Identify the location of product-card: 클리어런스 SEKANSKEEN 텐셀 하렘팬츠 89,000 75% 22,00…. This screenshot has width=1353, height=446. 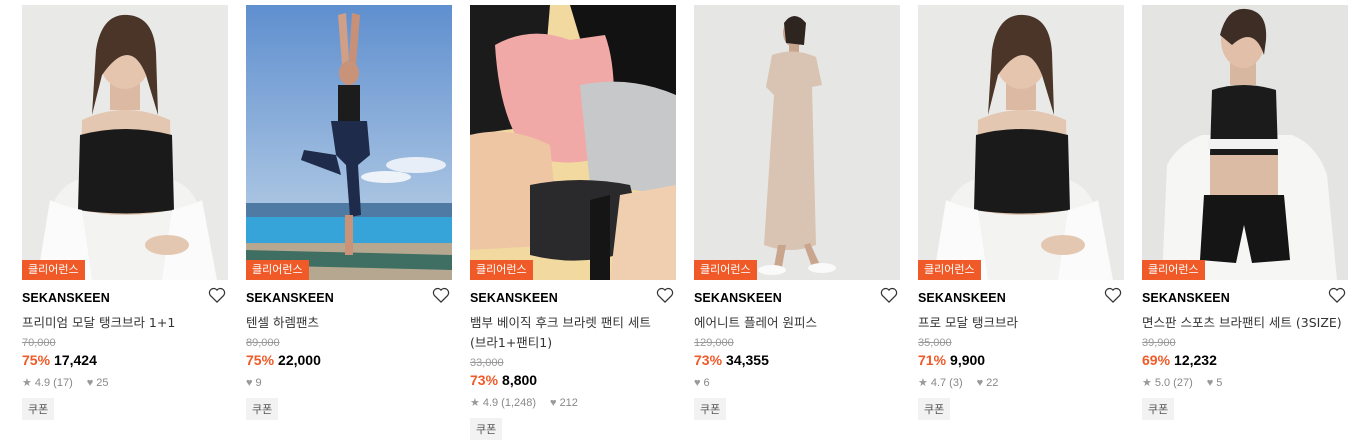
(349, 212).